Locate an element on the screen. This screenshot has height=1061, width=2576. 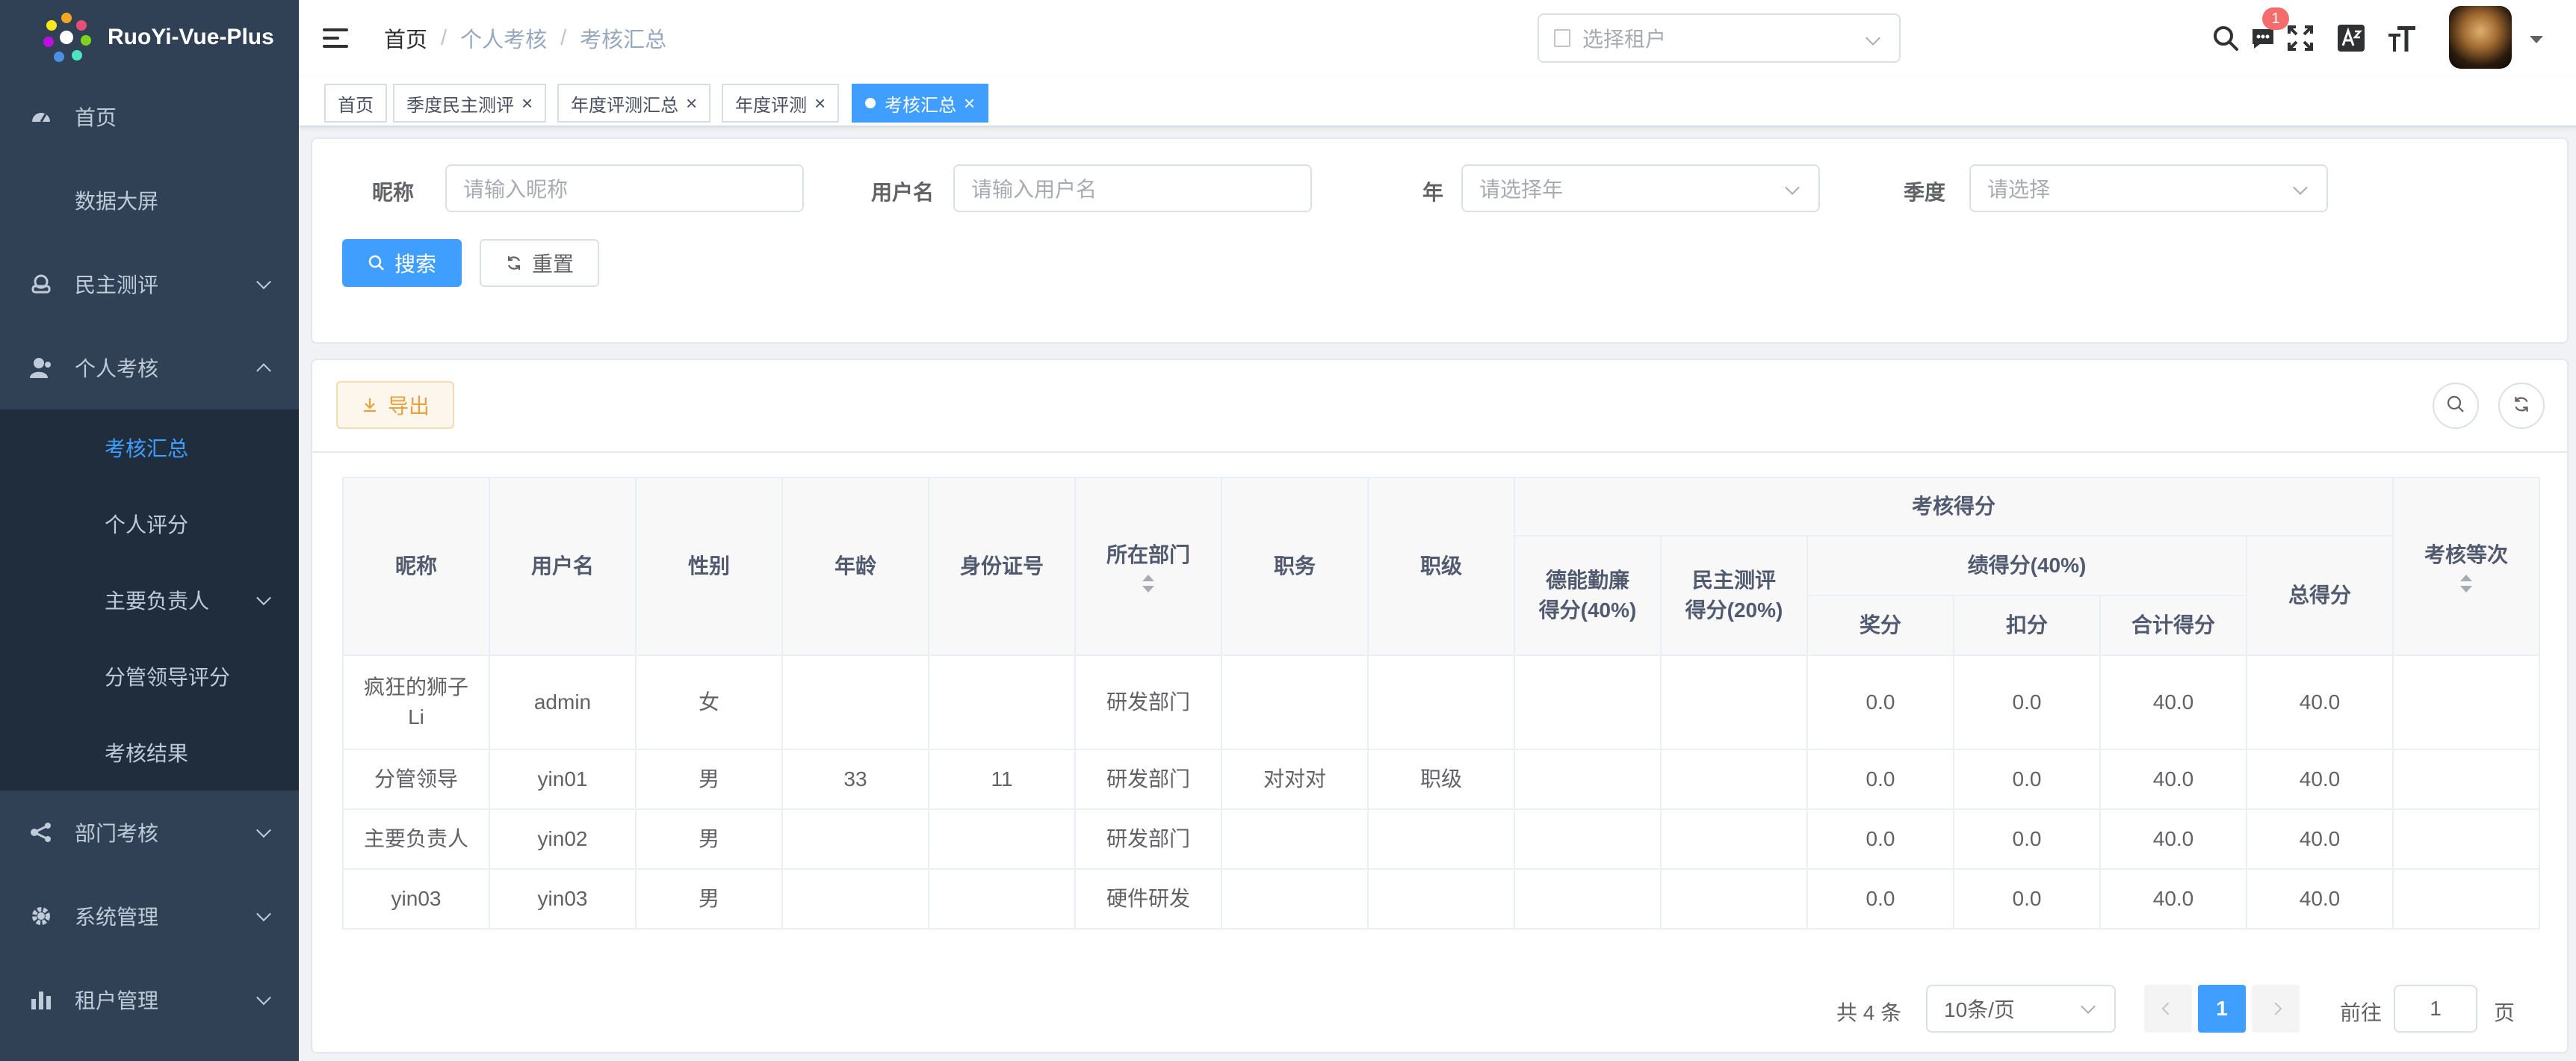
sidebar-item-assess-result: 考核结果 is located at coordinates (149, 752).